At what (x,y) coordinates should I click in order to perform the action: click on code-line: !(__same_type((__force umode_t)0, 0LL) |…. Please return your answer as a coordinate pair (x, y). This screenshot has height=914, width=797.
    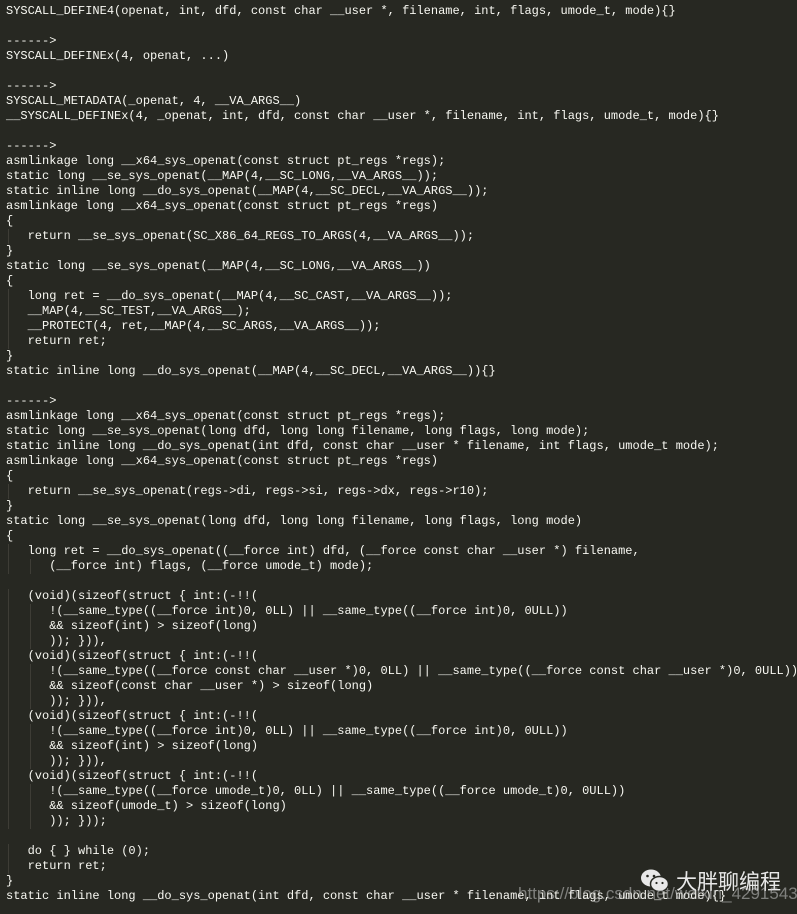
    Looking at the image, I should click on (316, 791).